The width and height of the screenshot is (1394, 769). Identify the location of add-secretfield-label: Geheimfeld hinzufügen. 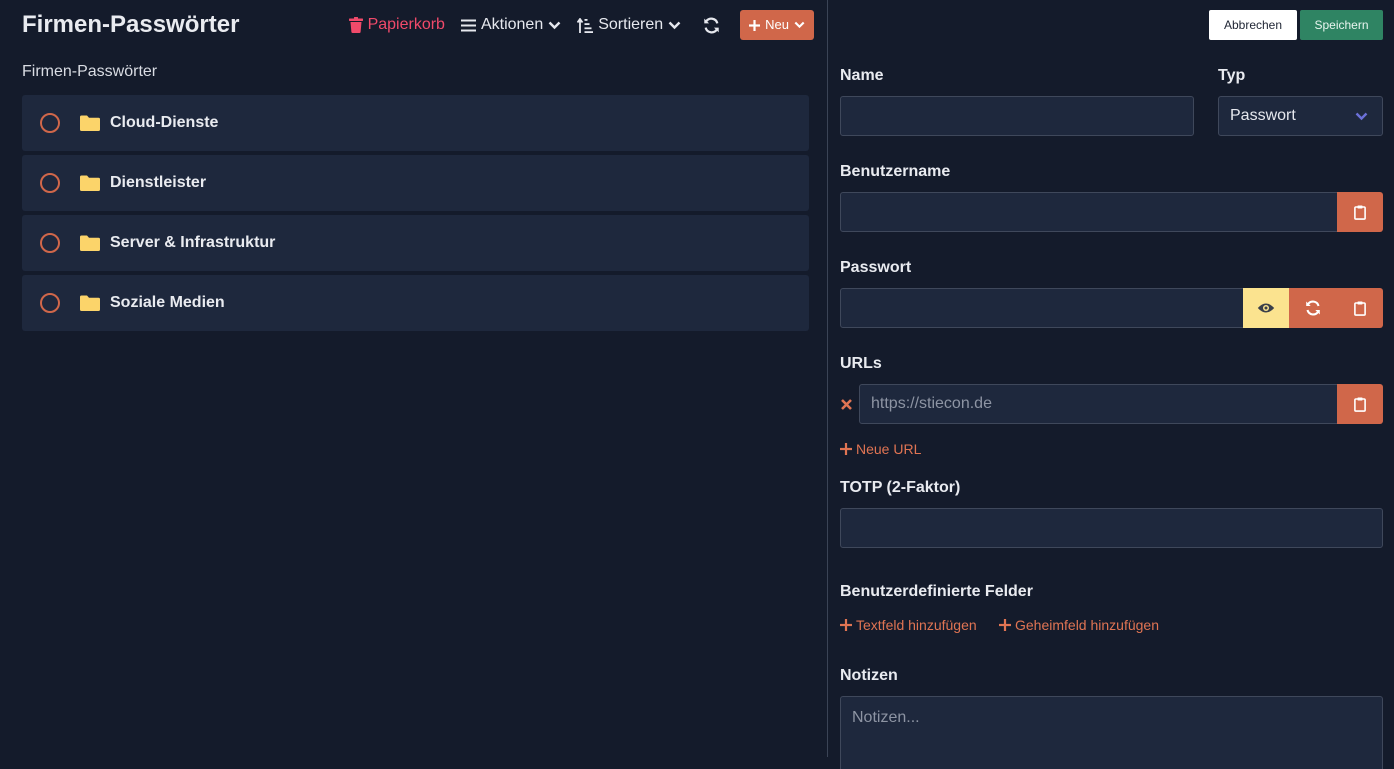
(1087, 625).